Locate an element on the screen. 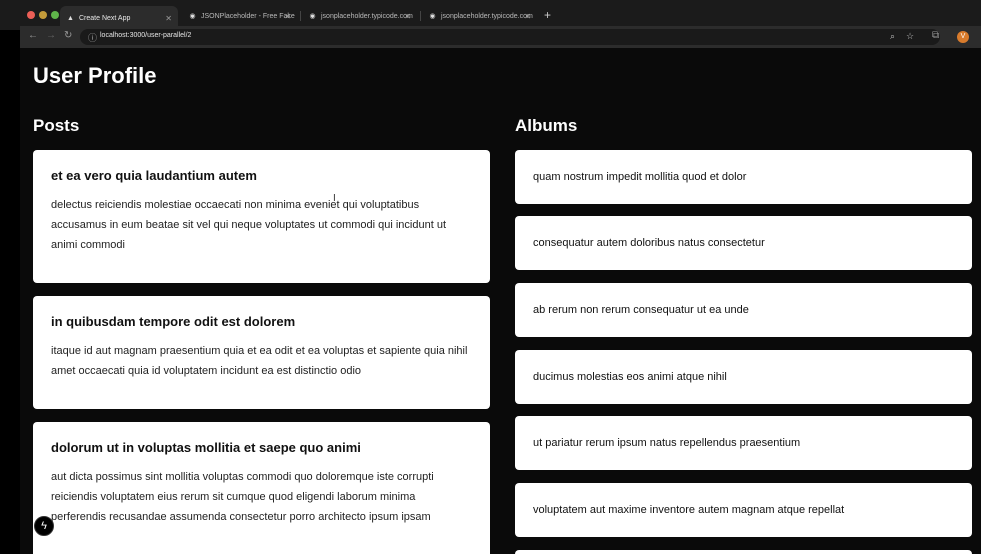 This screenshot has height=554, width=981. page-title: User Profile is located at coordinates (95, 75).